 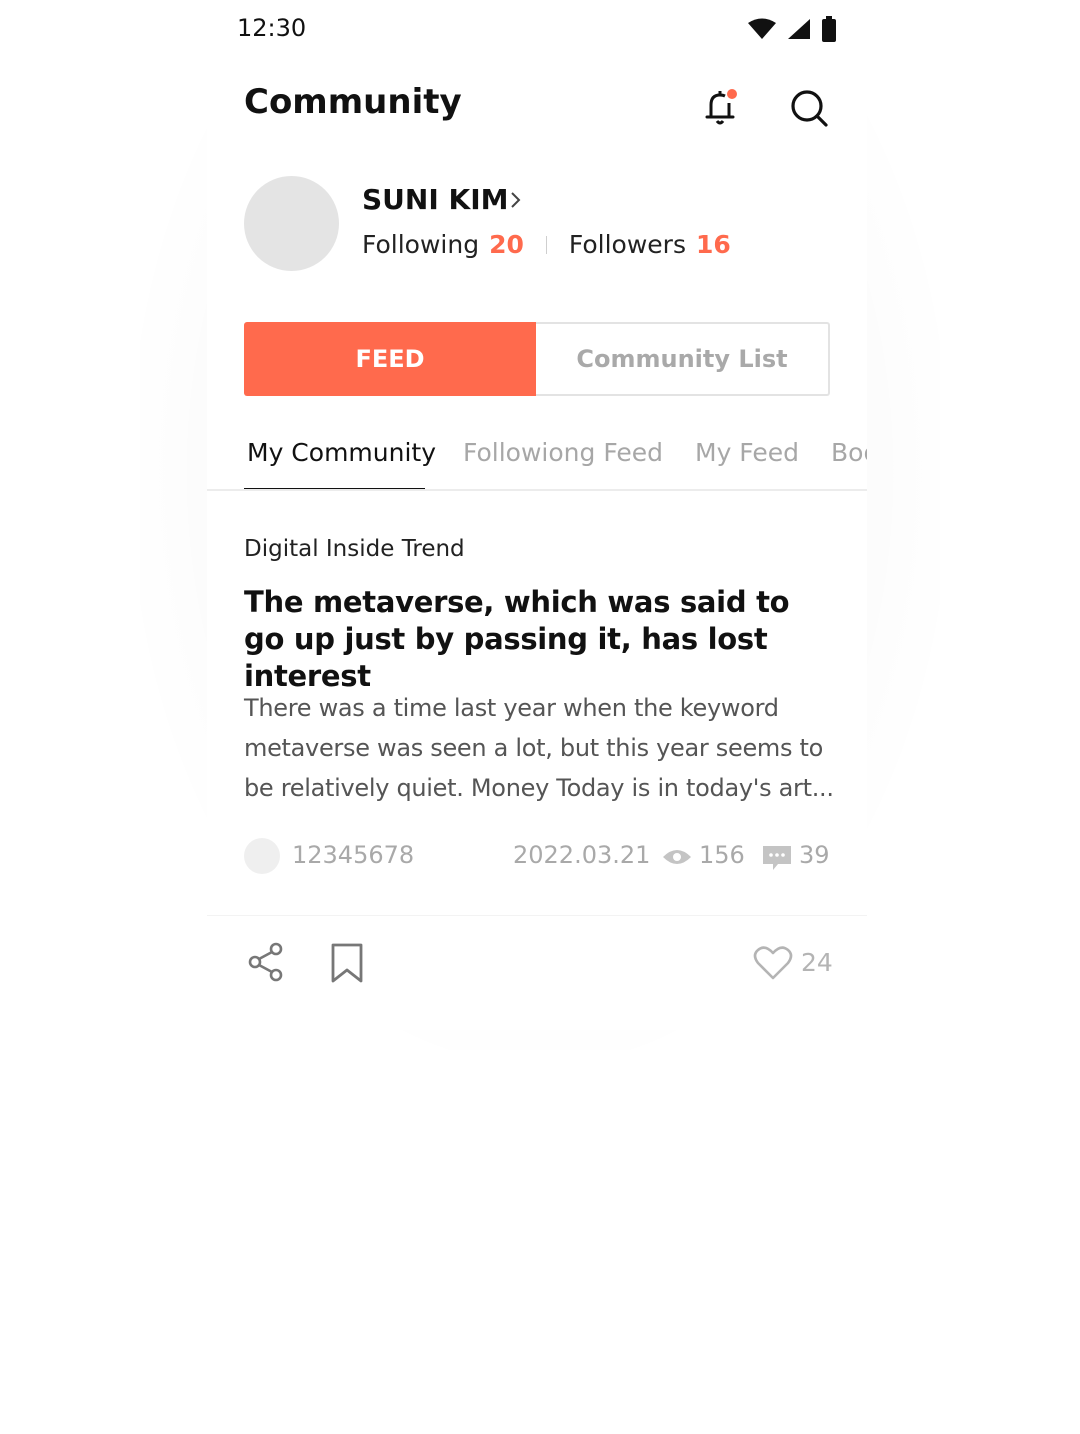 I want to click on search-icon, so click(x=809, y=108).